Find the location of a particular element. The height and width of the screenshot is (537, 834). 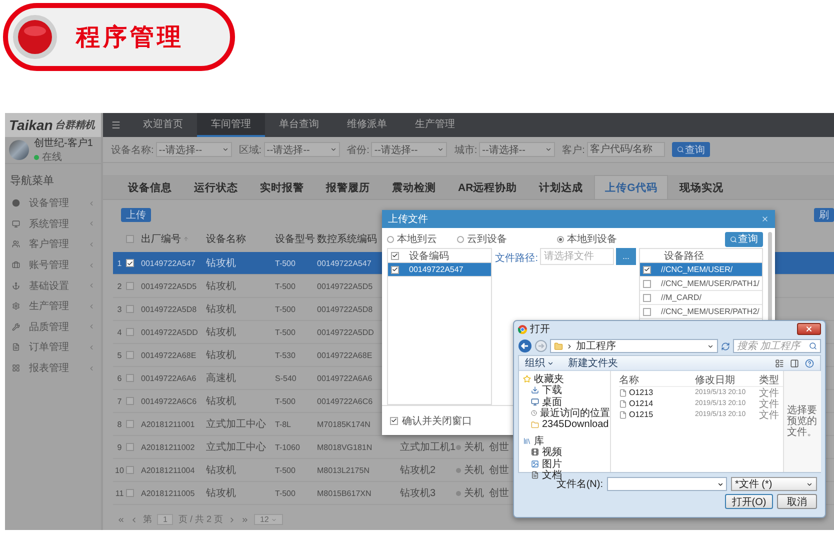

address-text: 加工程序 is located at coordinates (596, 346).